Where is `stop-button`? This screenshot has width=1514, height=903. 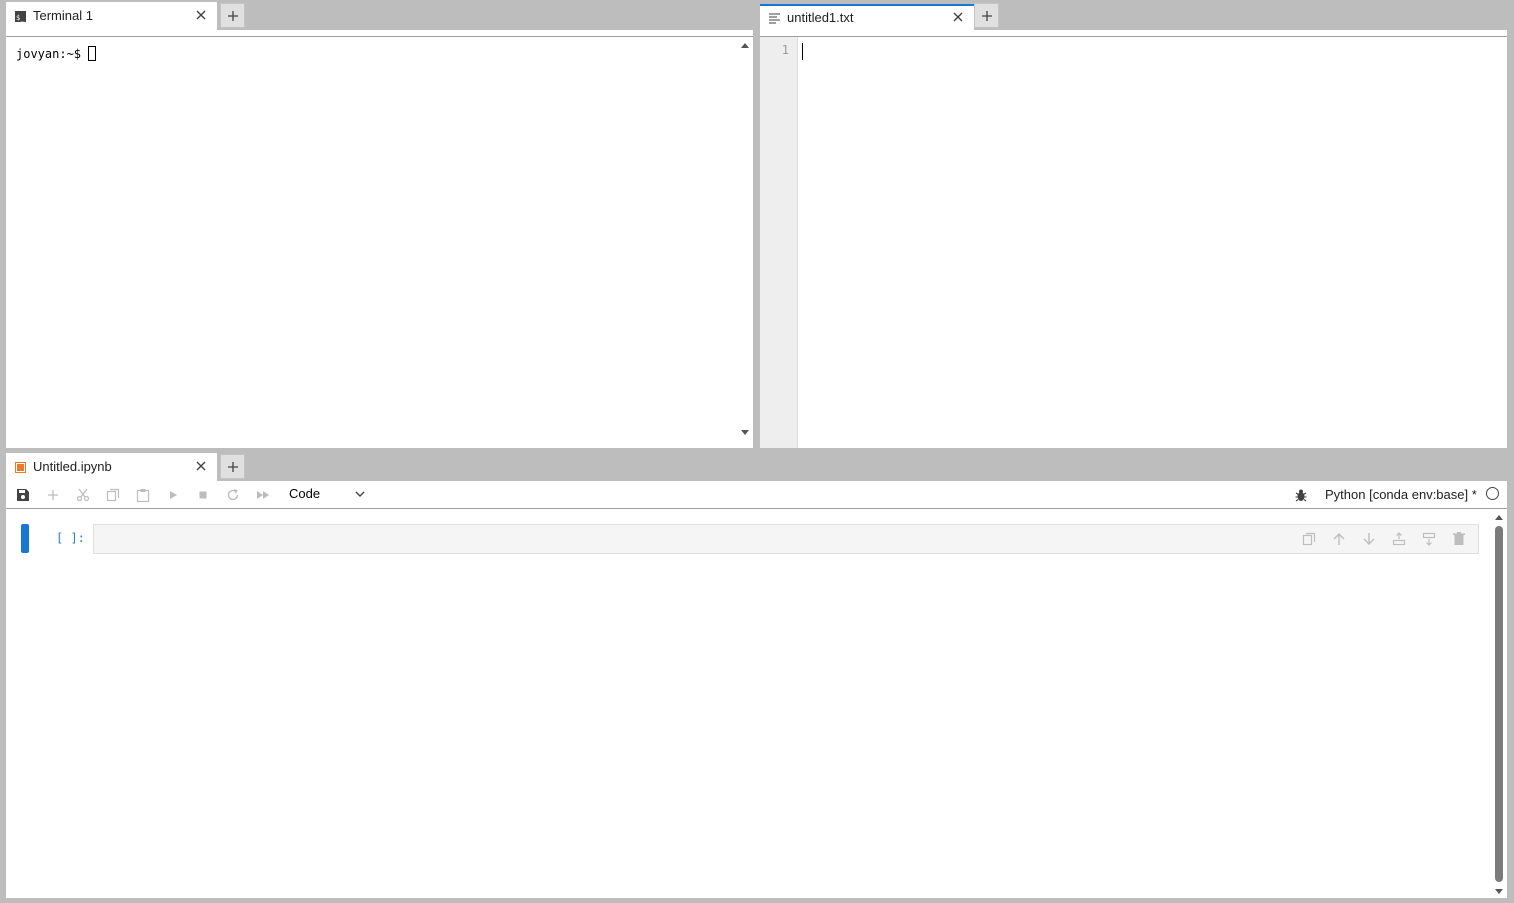
stop-button is located at coordinates (203, 495).